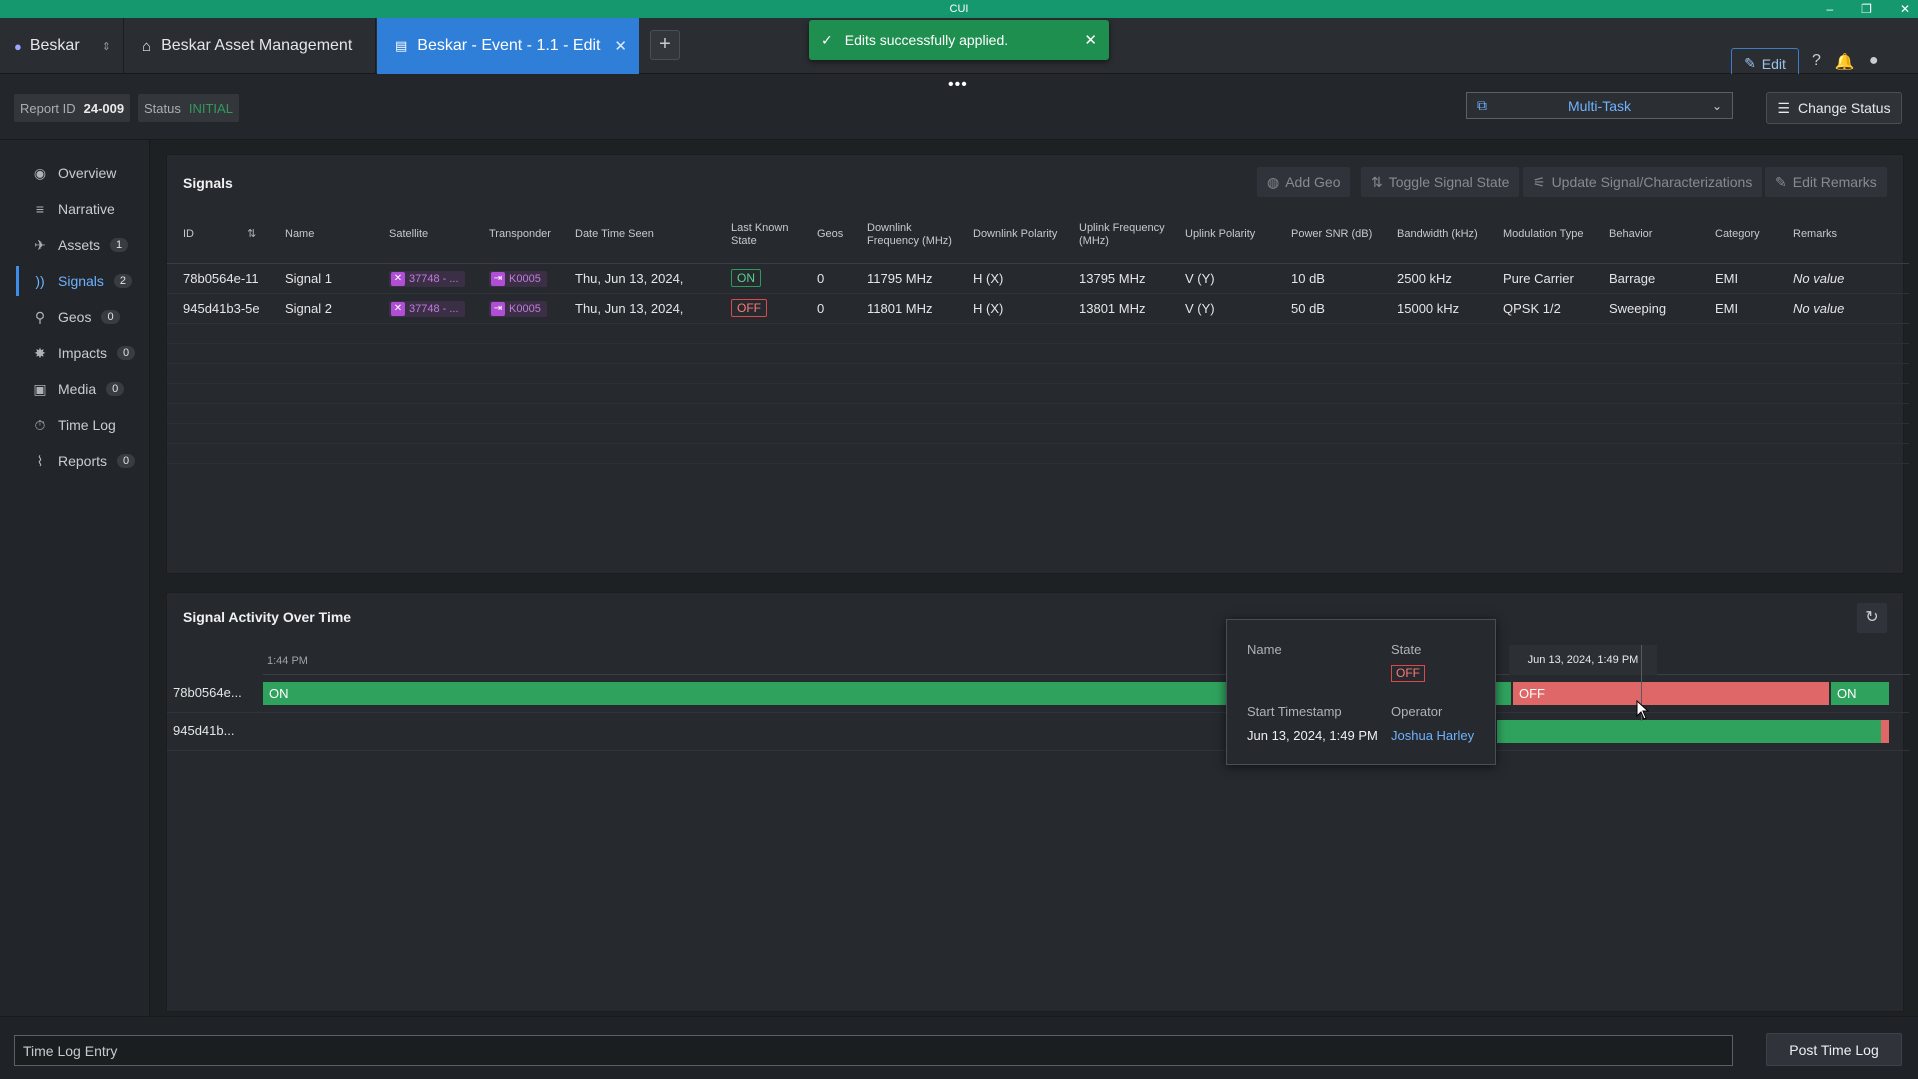 Image resolution: width=1918 pixels, height=1079 pixels. What do you see at coordinates (1843, 308) in the screenshot?
I see `cell-remarks: No value` at bounding box center [1843, 308].